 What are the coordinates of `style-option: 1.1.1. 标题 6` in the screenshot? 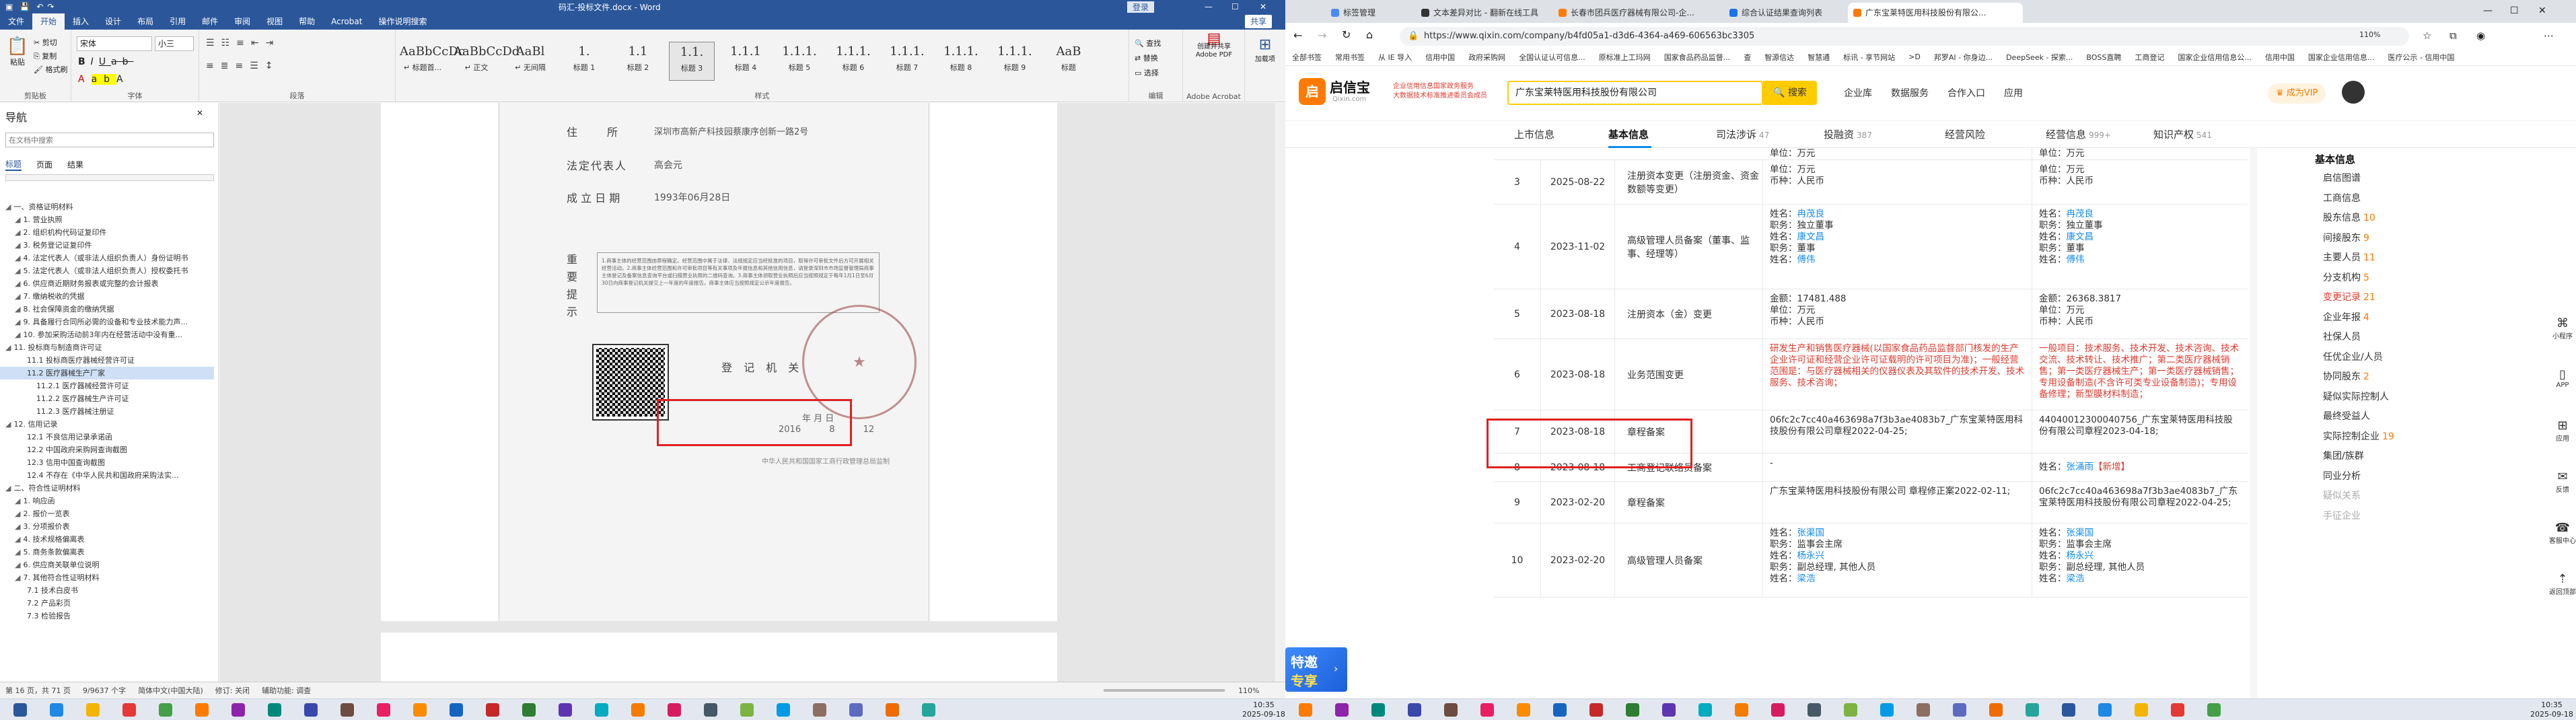 It's located at (853, 61).